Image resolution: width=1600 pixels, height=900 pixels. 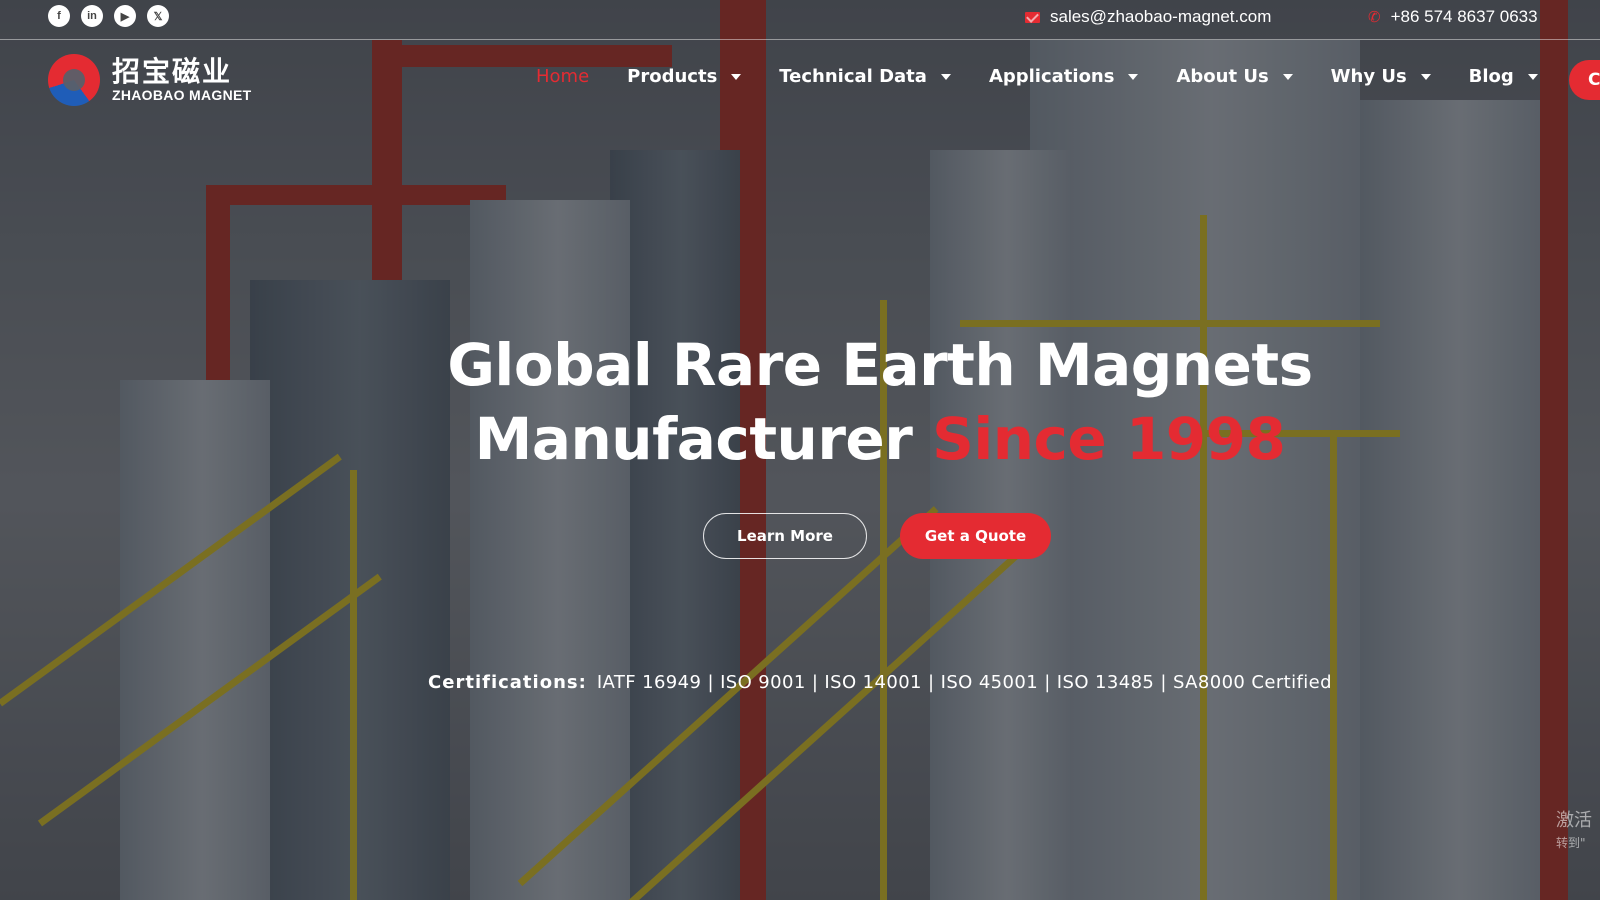 I want to click on nav-item-home: Home, so click(x=562, y=76).